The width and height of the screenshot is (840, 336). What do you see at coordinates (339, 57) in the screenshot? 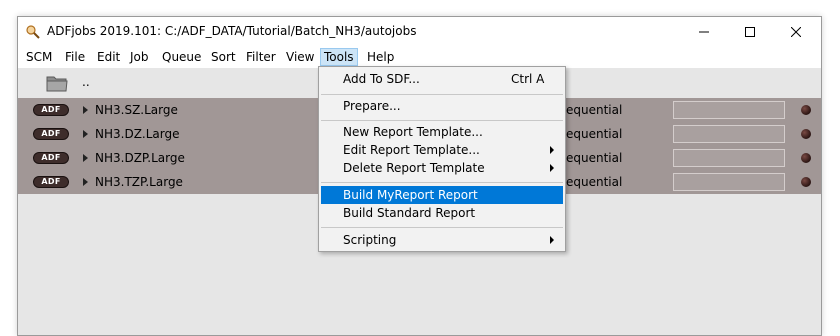
I see `menu-tools: Tools` at bounding box center [339, 57].